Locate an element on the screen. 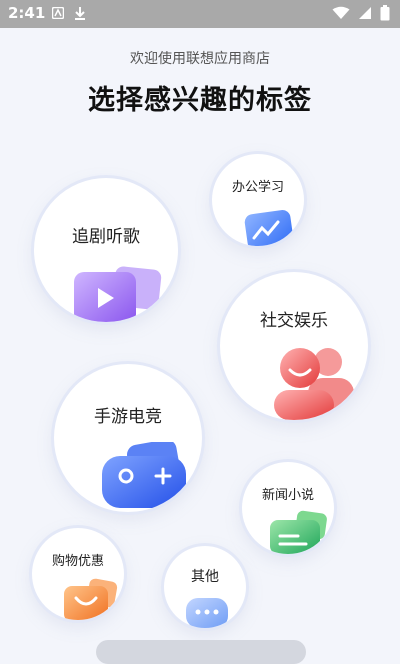 The image size is (400, 664). bottom-action-pill is located at coordinates (201, 652).